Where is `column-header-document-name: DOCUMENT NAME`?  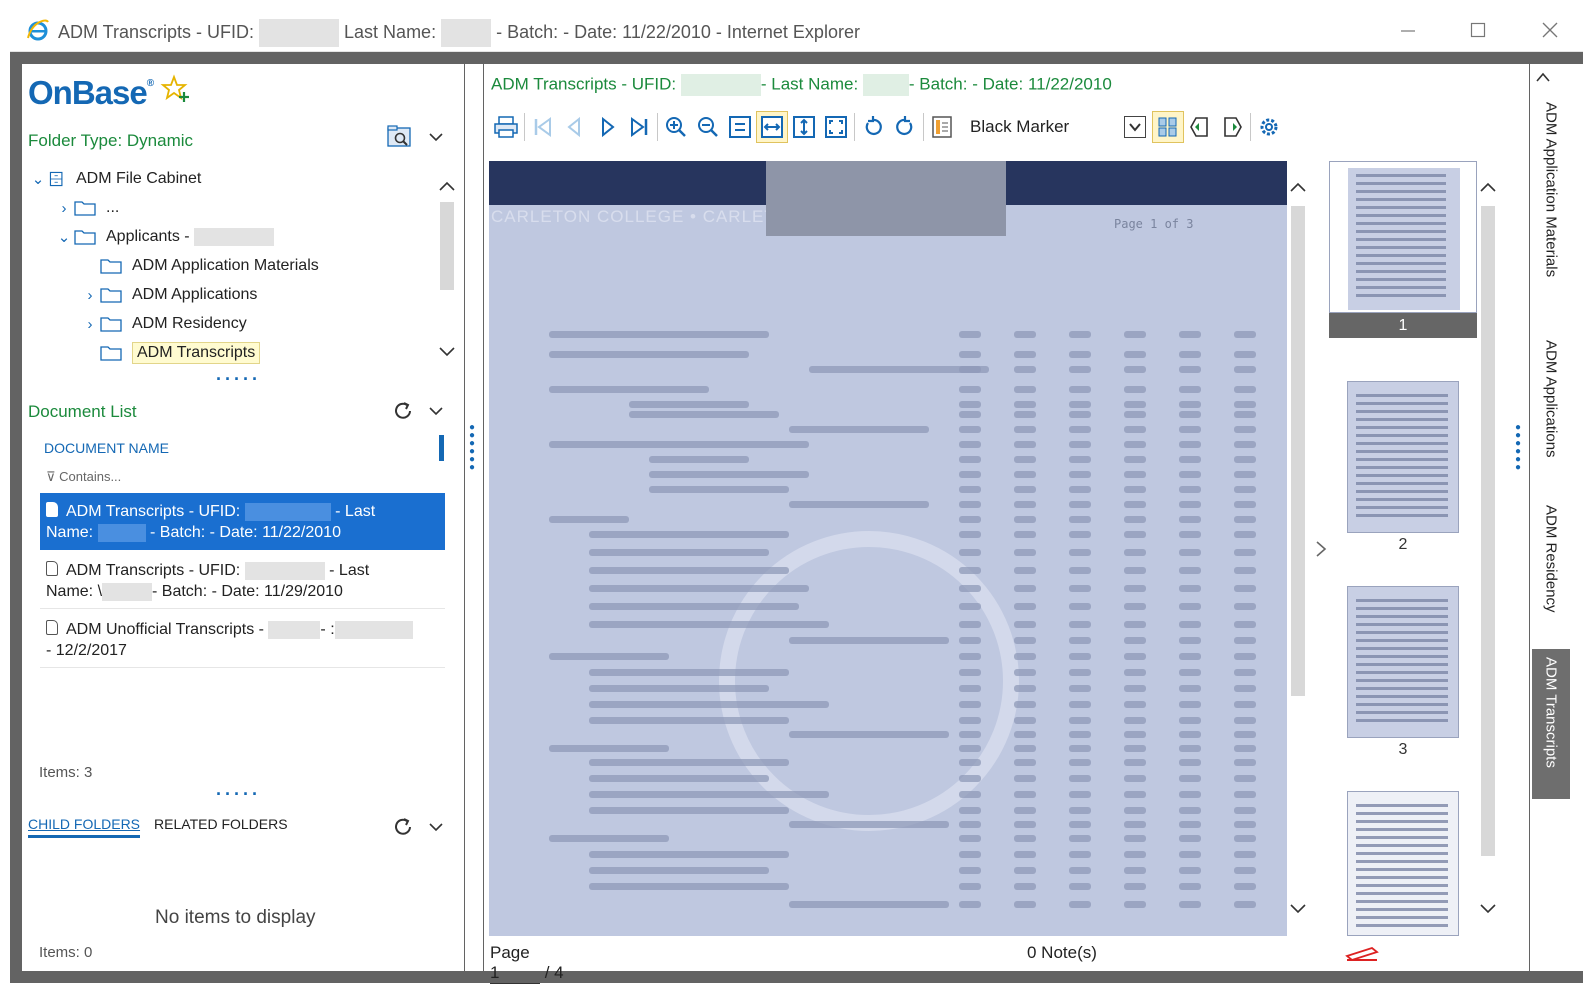 column-header-document-name: DOCUMENT NAME is located at coordinates (106, 448).